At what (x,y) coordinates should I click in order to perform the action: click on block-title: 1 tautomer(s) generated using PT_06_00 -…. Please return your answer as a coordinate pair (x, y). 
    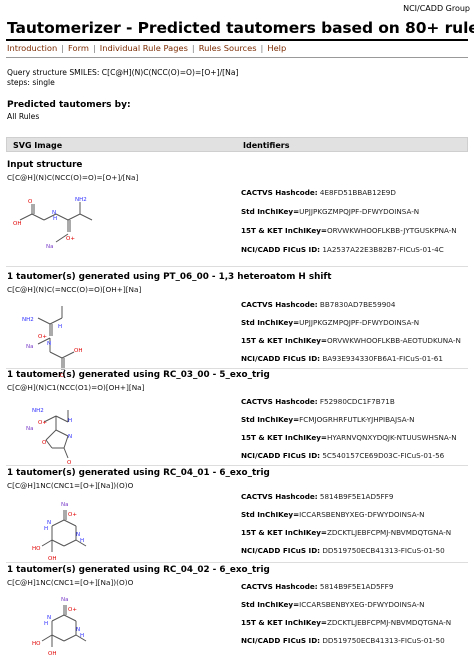
    Looking at the image, I should click on (169, 277).